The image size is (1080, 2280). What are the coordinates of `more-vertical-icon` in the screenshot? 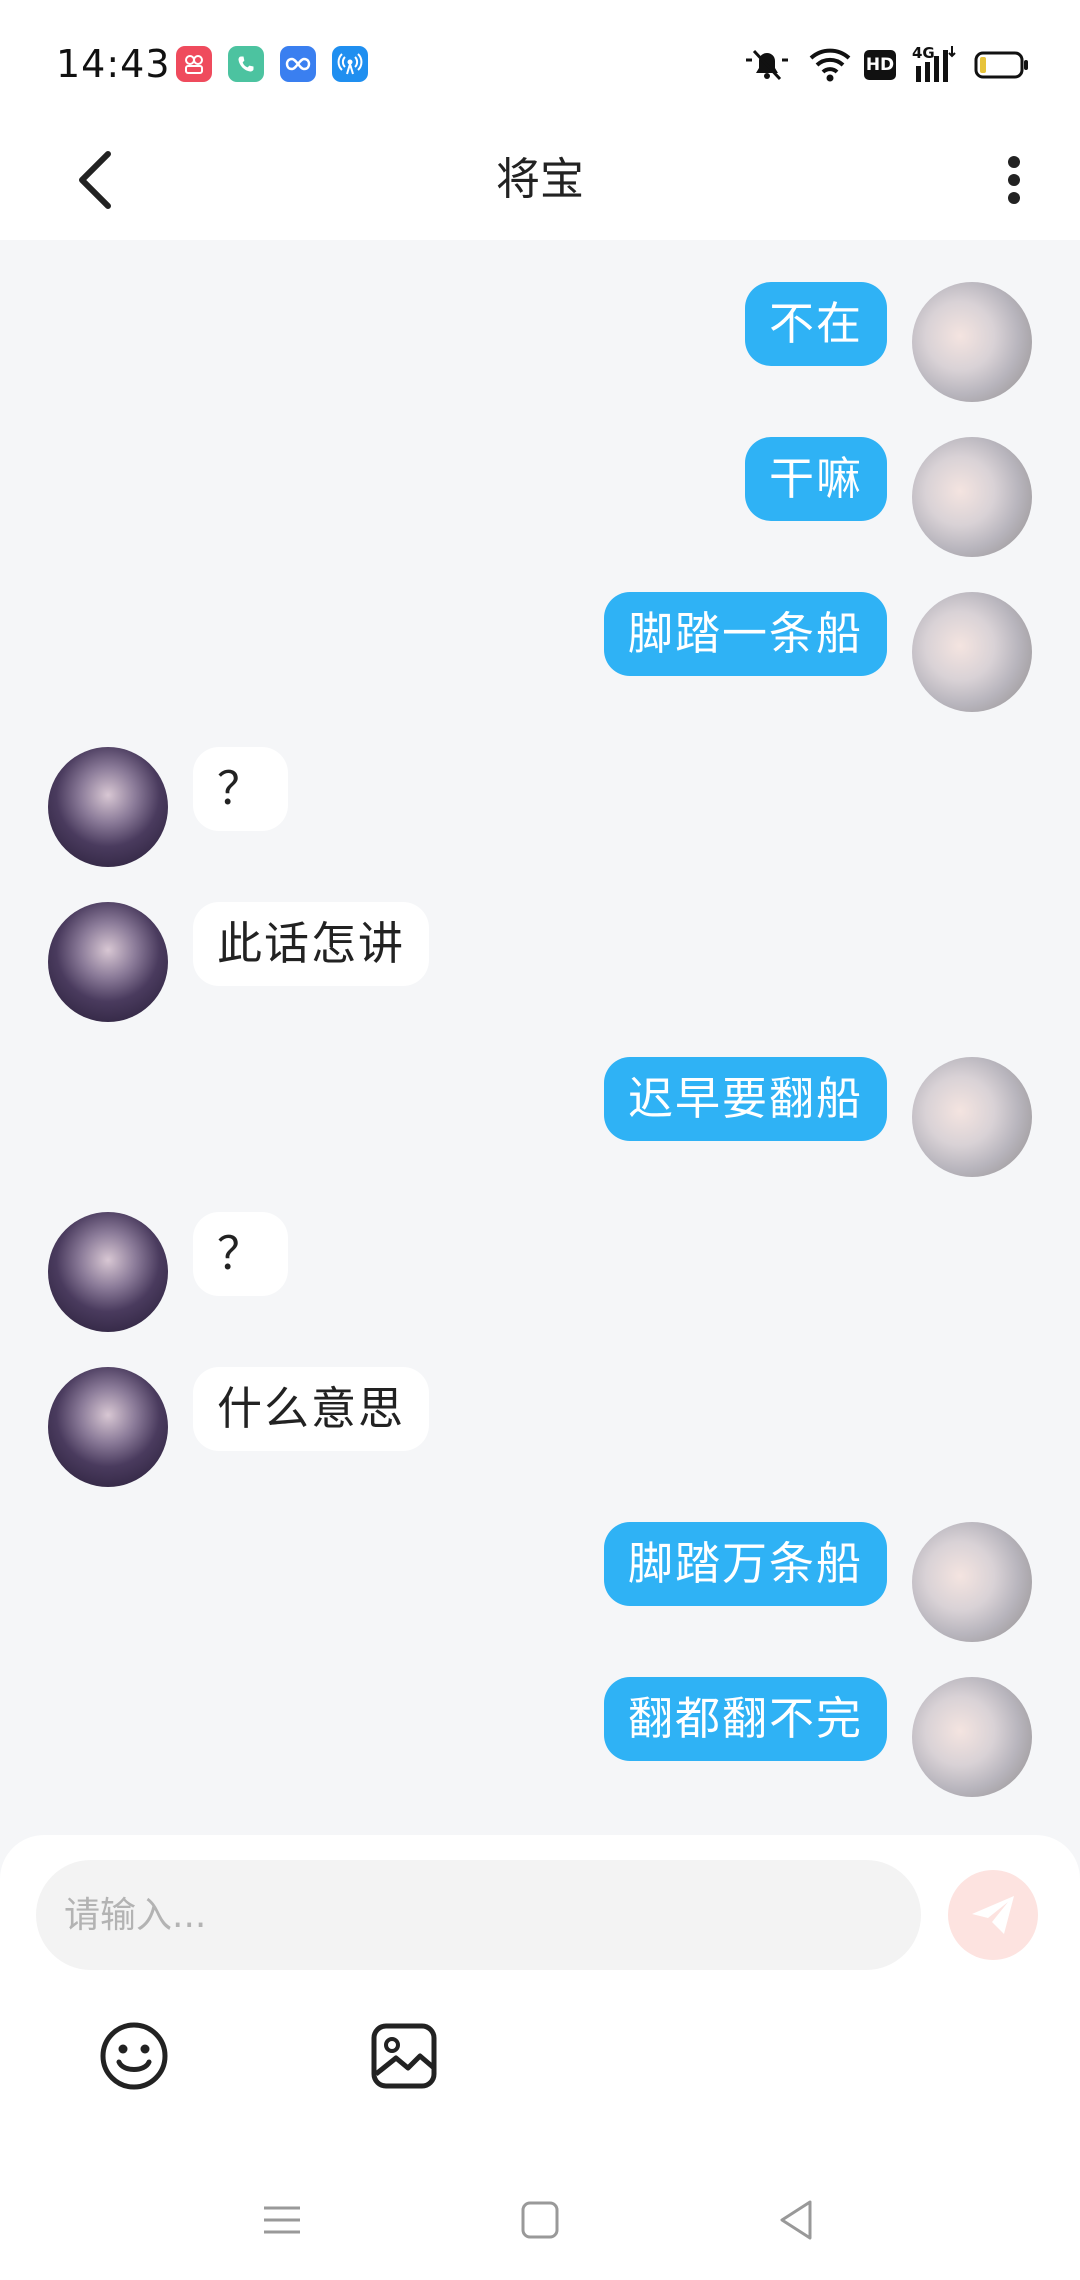 It's located at (1014, 180).